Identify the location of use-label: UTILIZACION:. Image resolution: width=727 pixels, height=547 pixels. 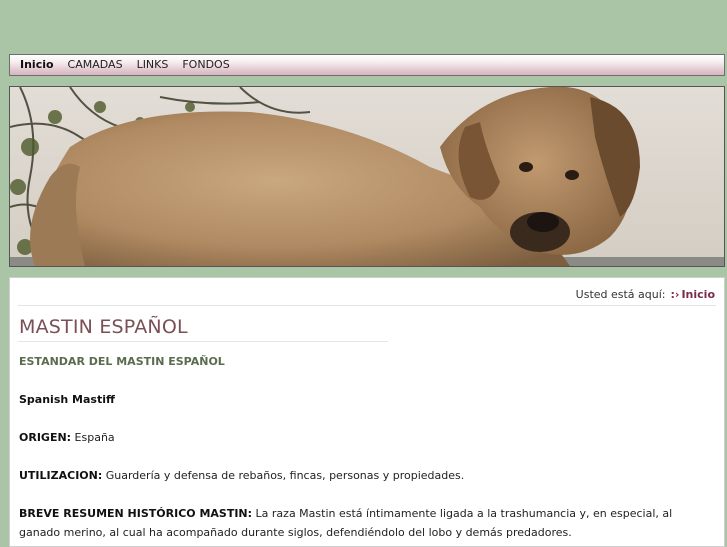
(61, 475).